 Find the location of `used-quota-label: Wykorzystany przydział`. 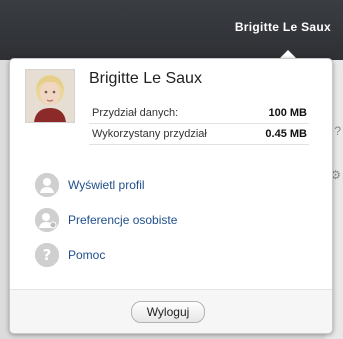

used-quota-label: Wykorzystany przydział is located at coordinates (149, 134).